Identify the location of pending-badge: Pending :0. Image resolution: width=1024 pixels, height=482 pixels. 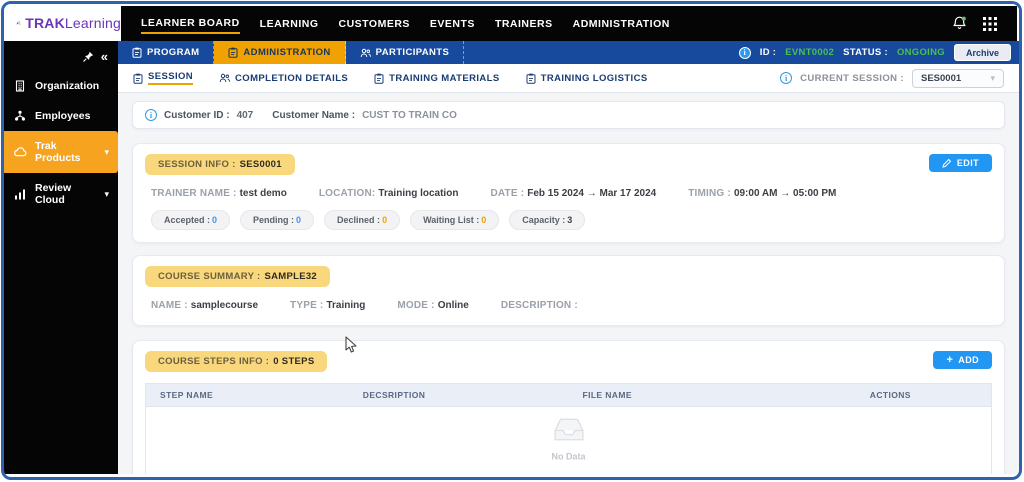
(277, 220).